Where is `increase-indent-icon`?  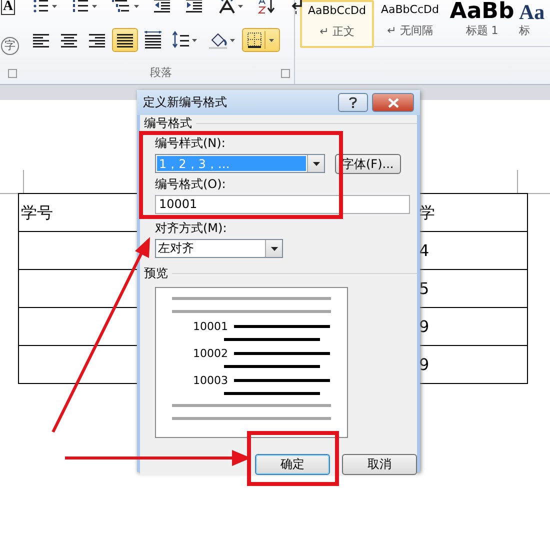 increase-indent-icon is located at coordinates (195, 7).